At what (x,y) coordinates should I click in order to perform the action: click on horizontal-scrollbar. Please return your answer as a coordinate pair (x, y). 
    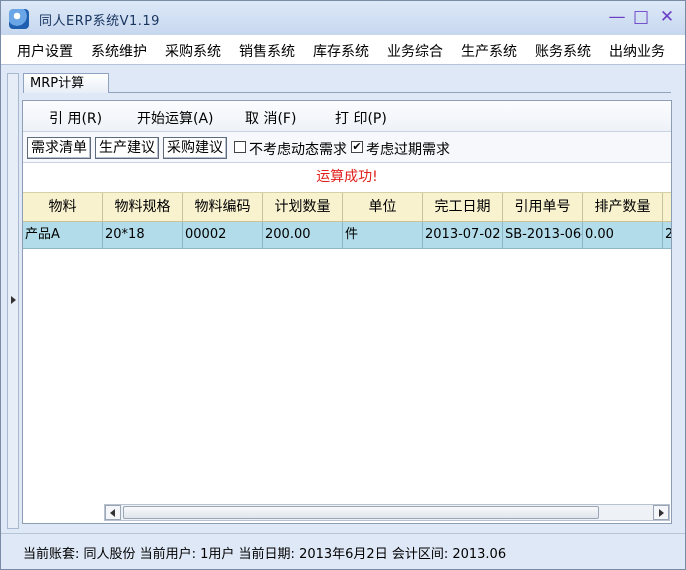
    Looking at the image, I should click on (387, 512).